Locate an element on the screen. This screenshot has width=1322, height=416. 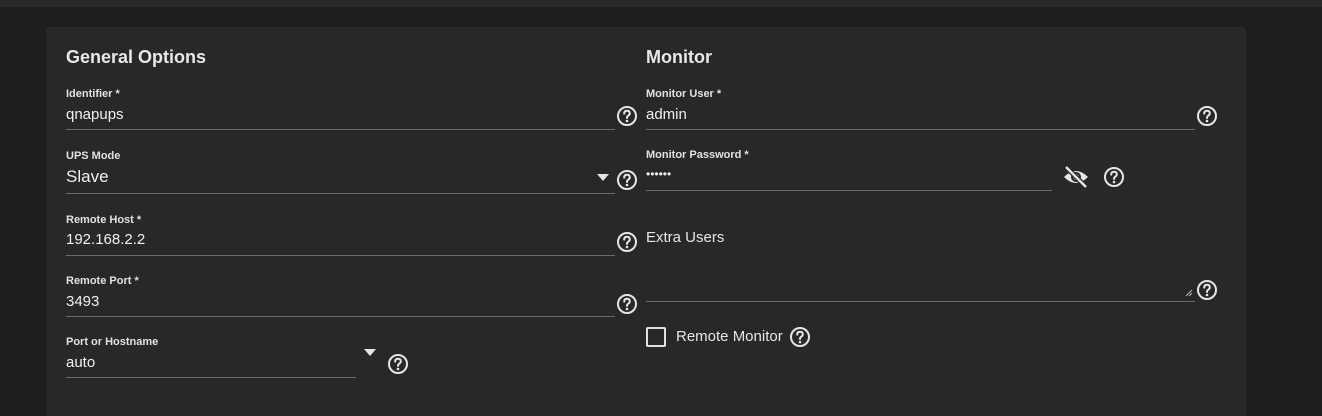
monitor-user-input: admin is located at coordinates (916, 117).